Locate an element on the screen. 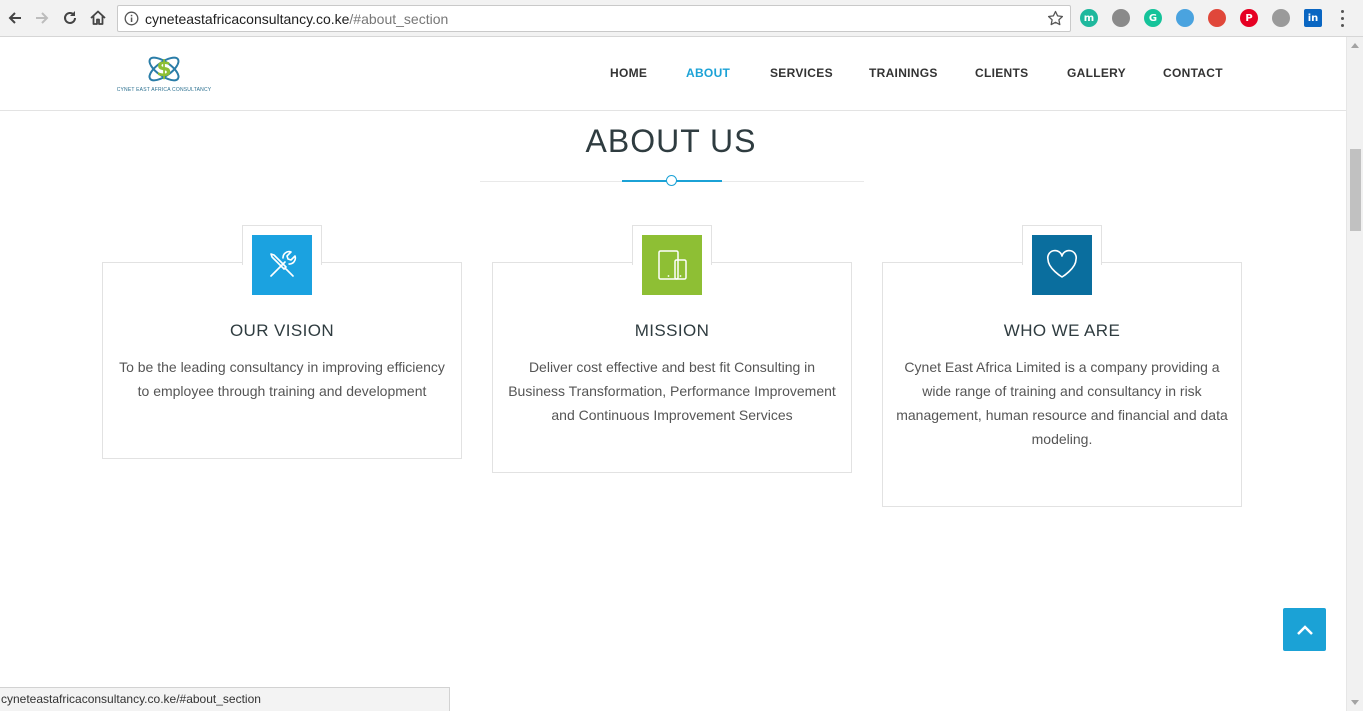 Image resolution: width=1363 pixels, height=711 pixels. scroll-down-icon is located at coordinates (1355, 702).